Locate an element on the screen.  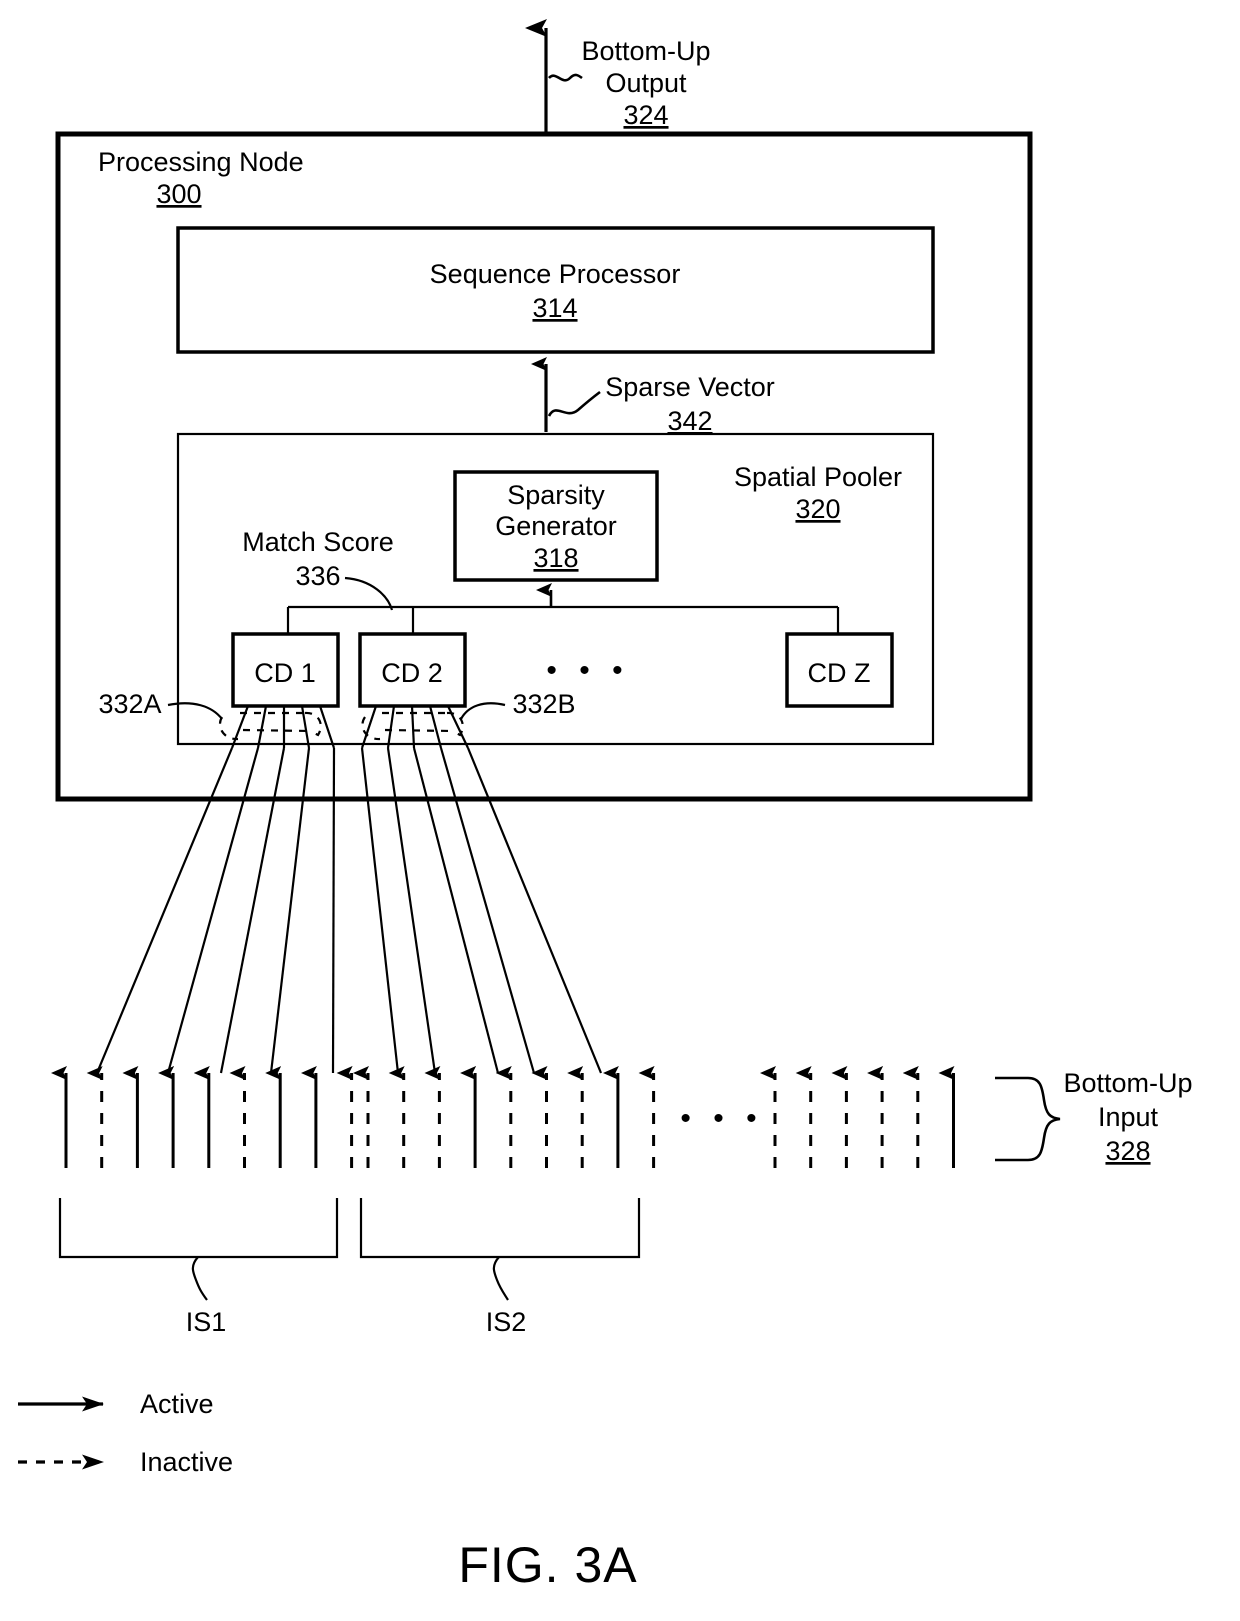
sparse-vector-ref: 342 is located at coordinates (689, 421).